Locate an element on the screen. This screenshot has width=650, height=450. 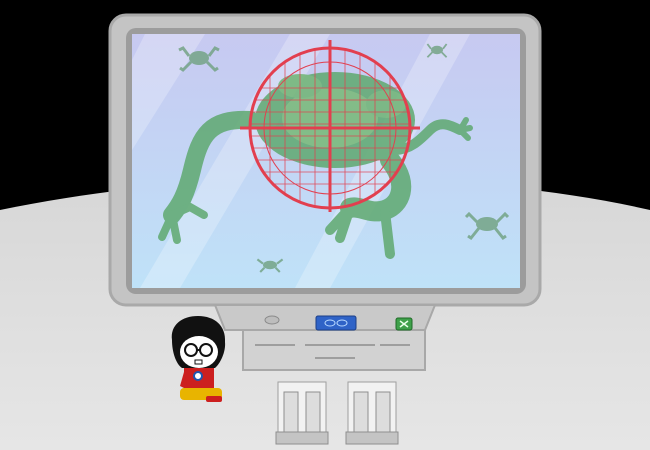
control-console is located at coordinates (325, 337).